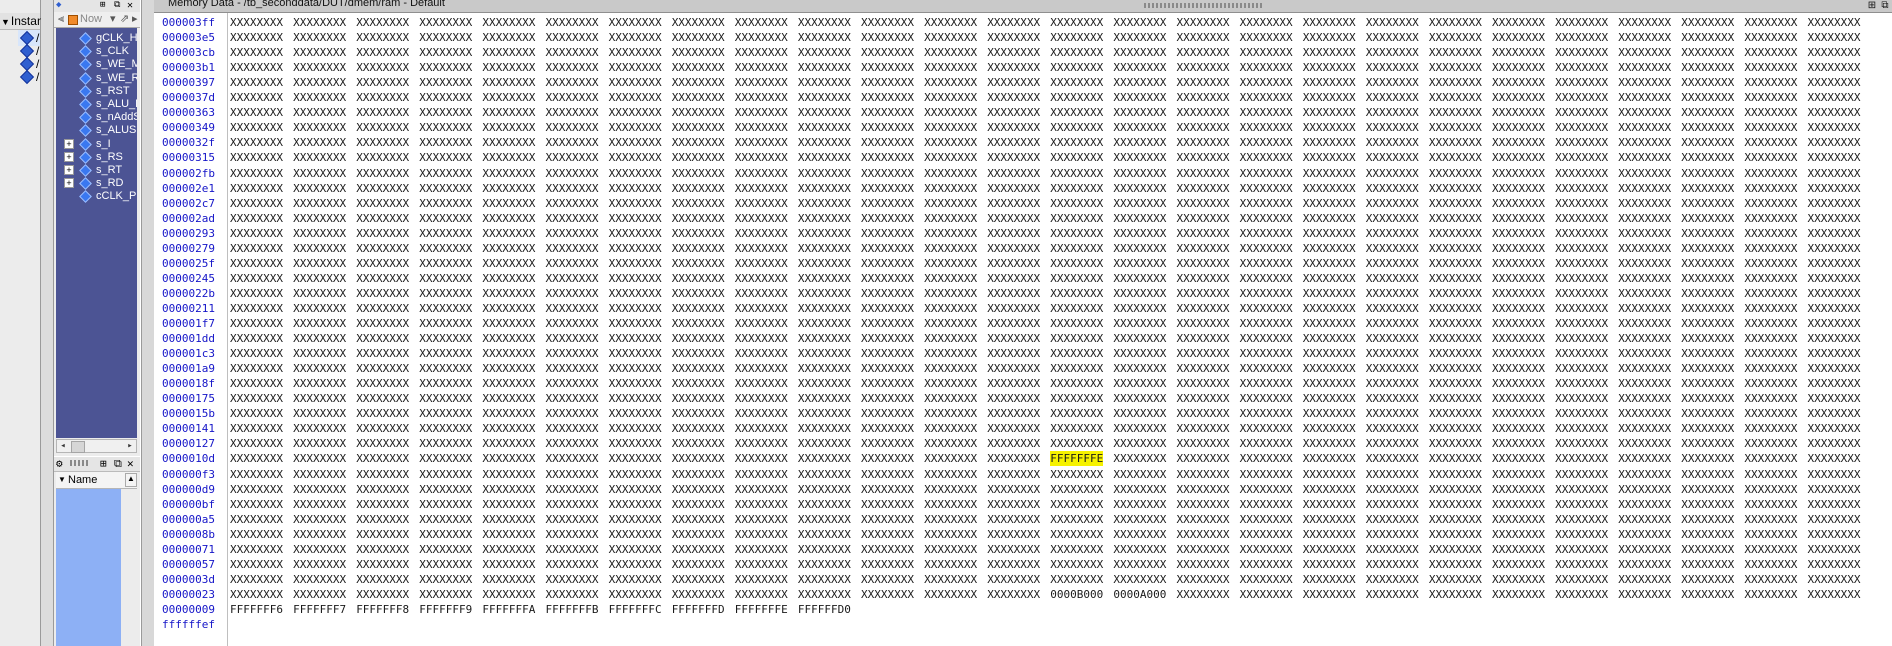 The height and width of the screenshot is (646, 1892). What do you see at coordinates (130, 446) in the screenshot?
I see `scroll-right-icon: ▸` at bounding box center [130, 446].